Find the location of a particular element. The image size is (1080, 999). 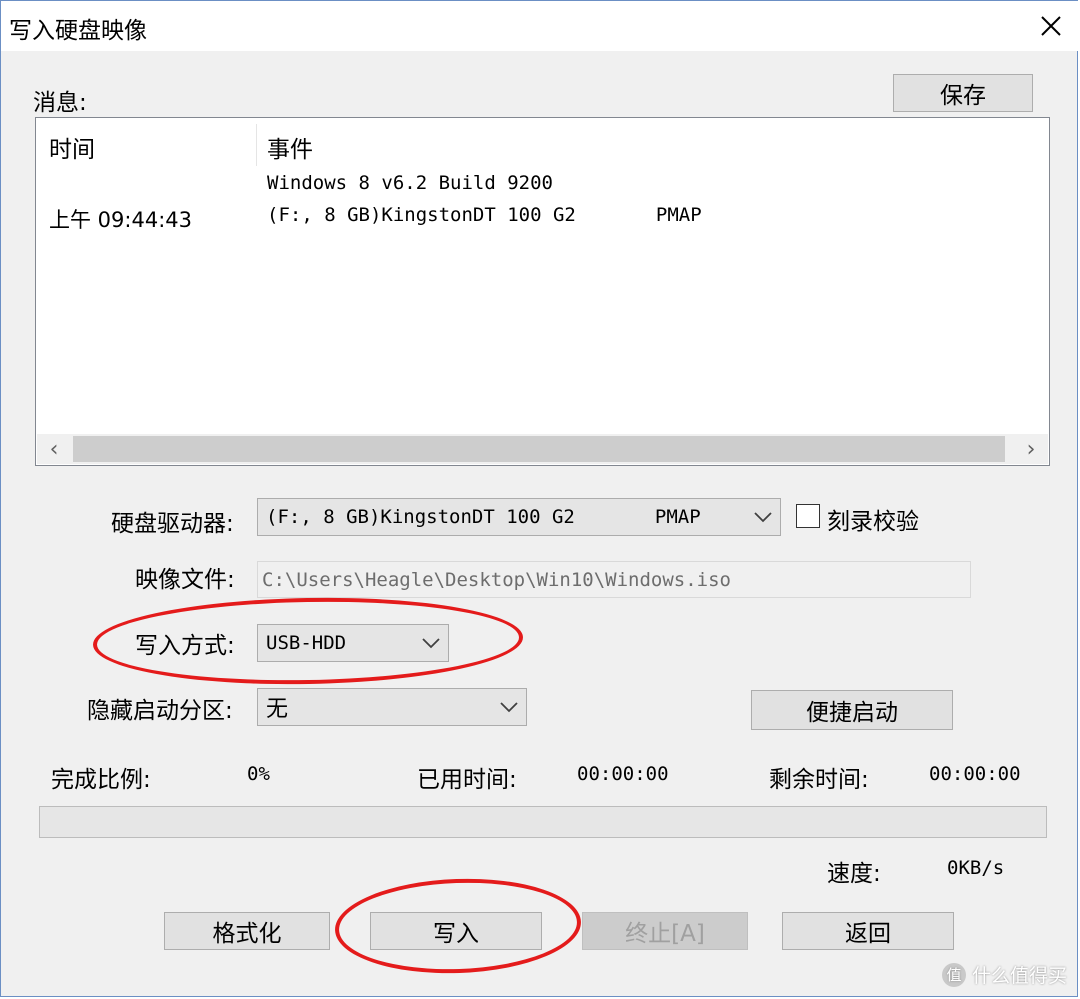

row-2-time: 上午 09:44:43 is located at coordinates (120, 220).